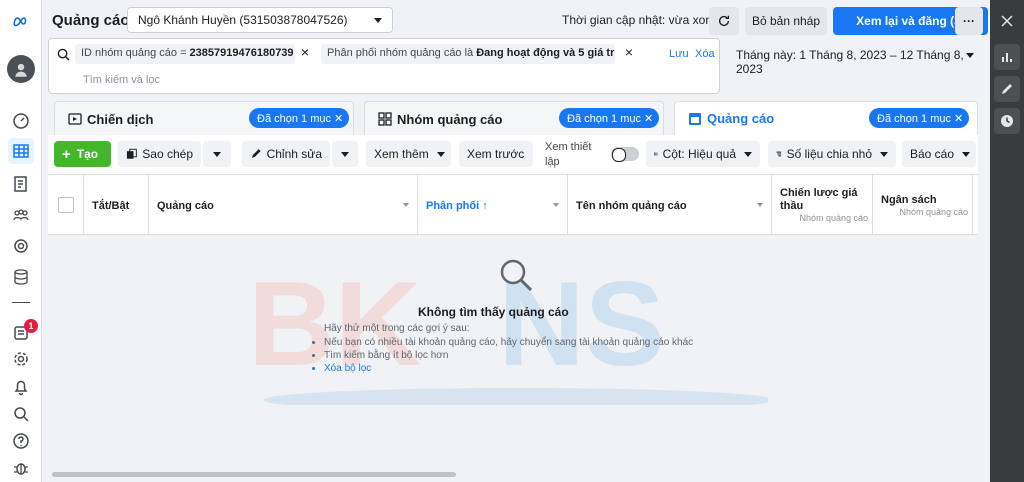 The image size is (1024, 482). What do you see at coordinates (21, 21) in the screenshot?
I see `meta-logo-icon` at bounding box center [21, 21].